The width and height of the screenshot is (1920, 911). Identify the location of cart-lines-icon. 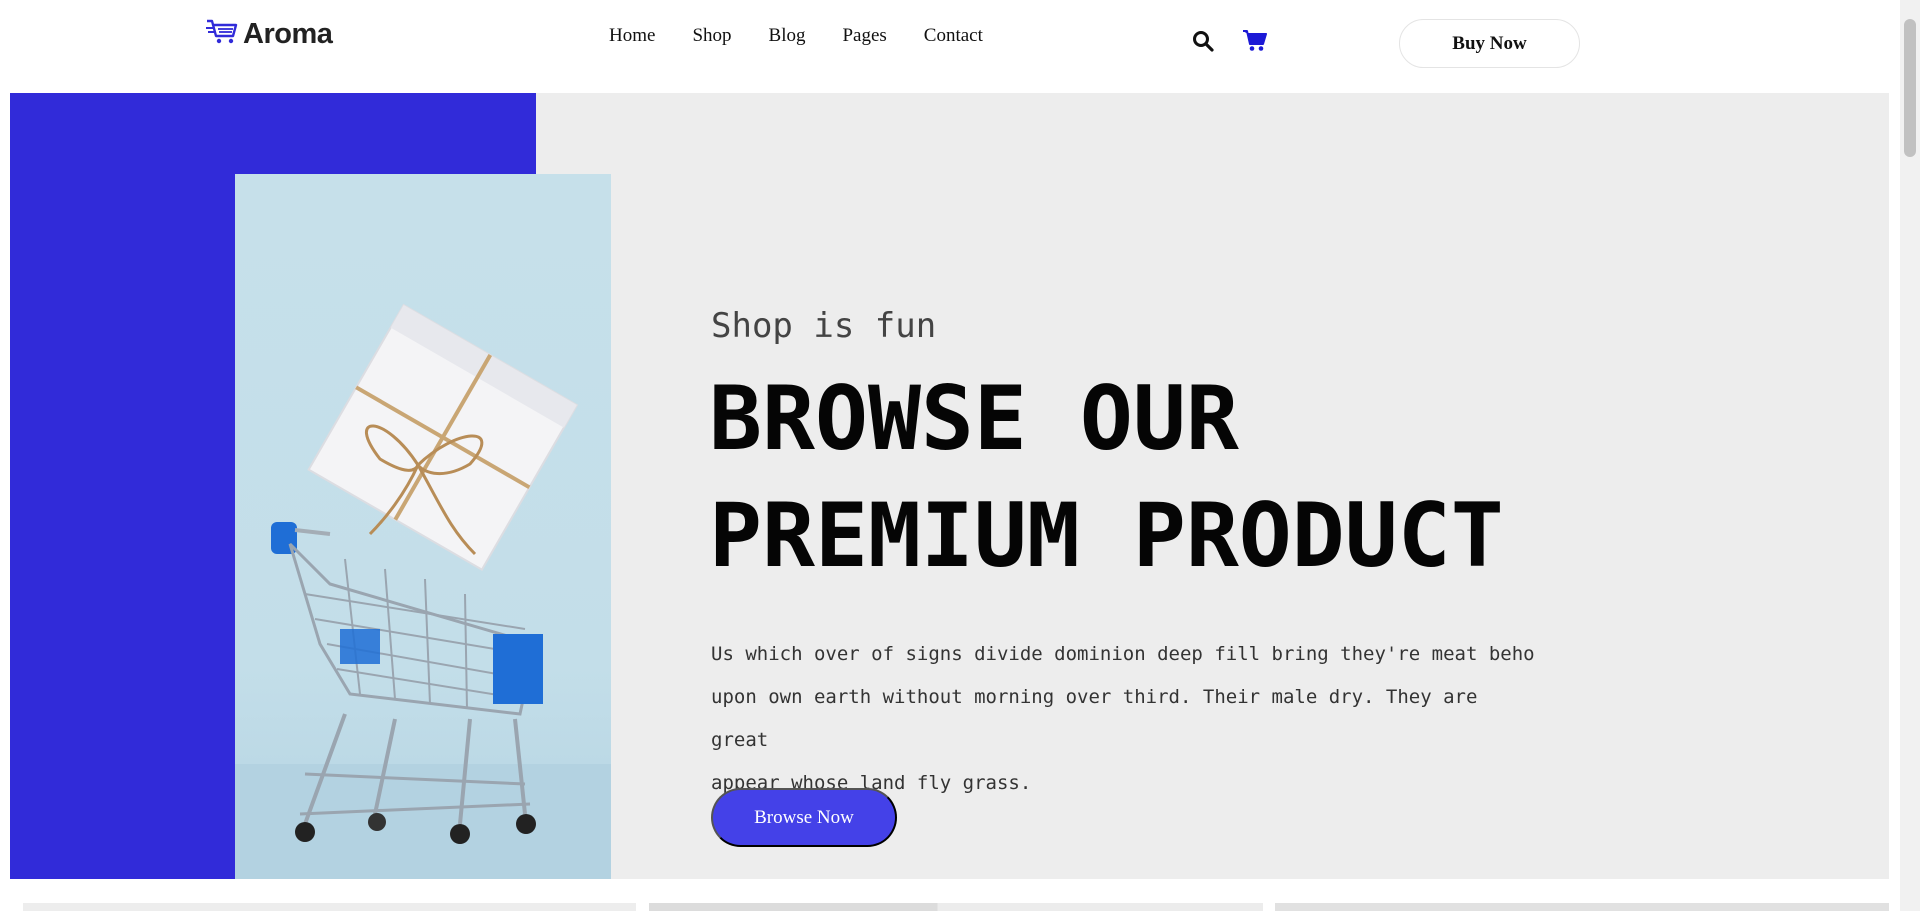
(222, 34).